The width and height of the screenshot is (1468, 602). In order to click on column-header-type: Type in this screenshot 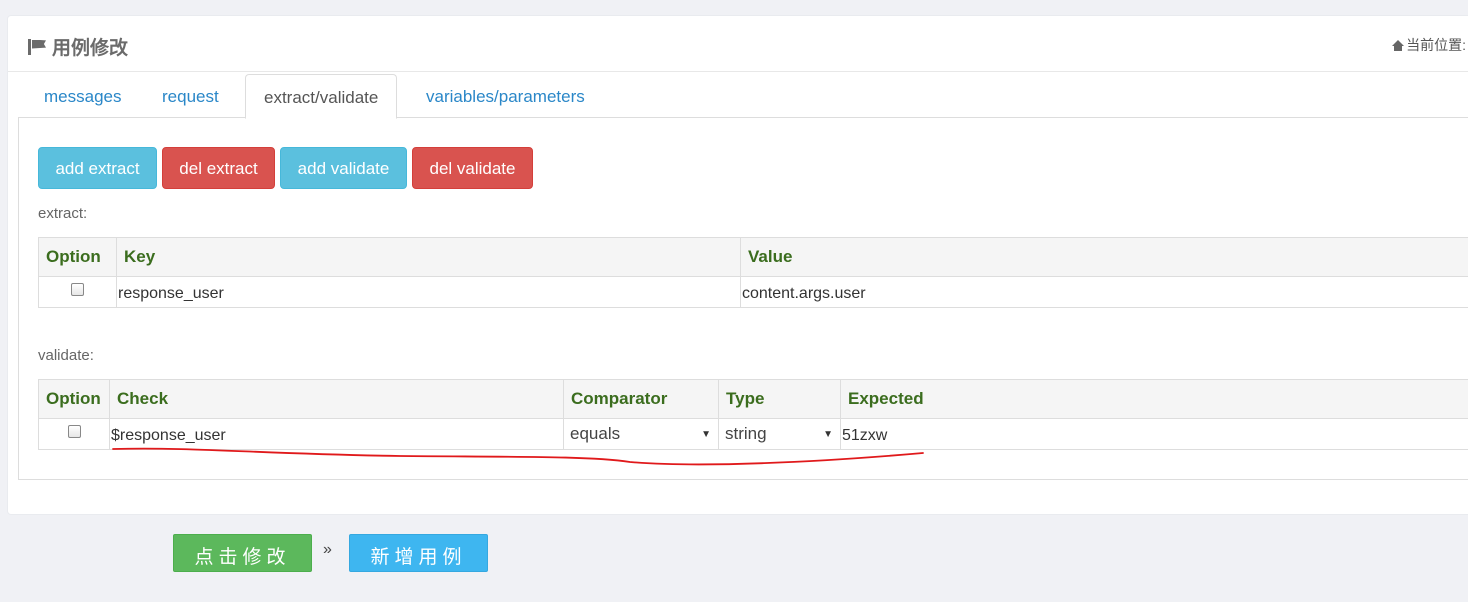, I will do `click(779, 399)`.